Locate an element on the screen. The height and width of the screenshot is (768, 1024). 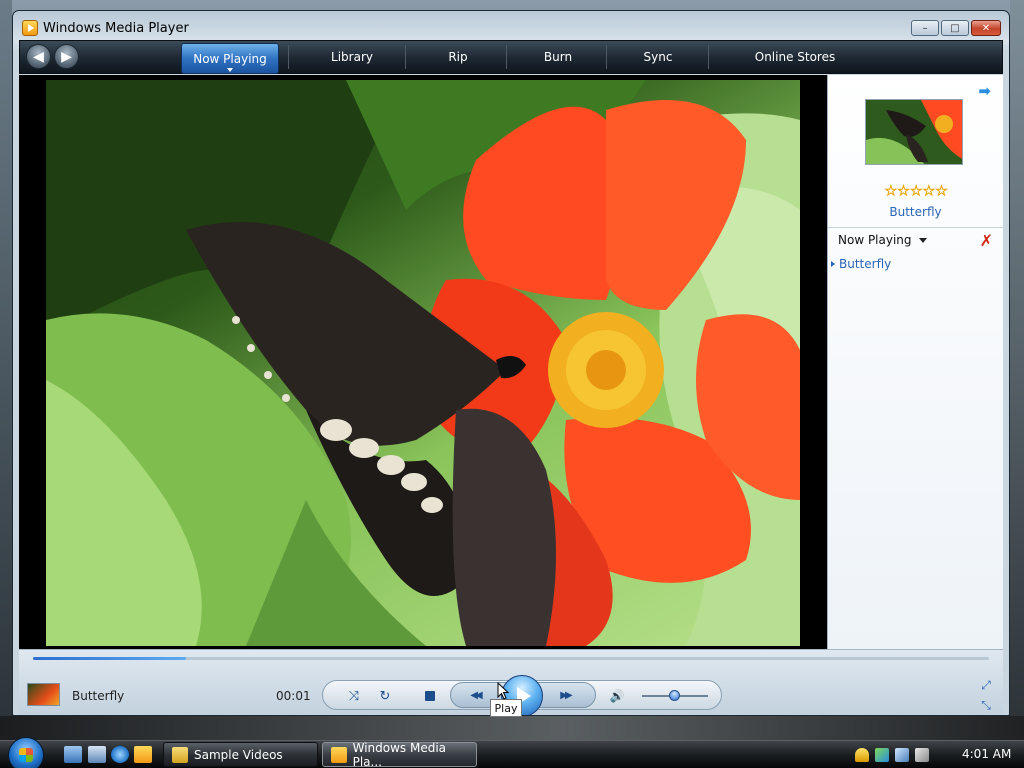
mute-icon: 🔊 is located at coordinates (617, 696).